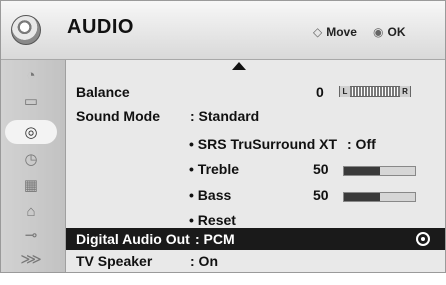  Describe the element at coordinates (405, 91) in the screenshot. I see `balance-right-label: R` at that location.